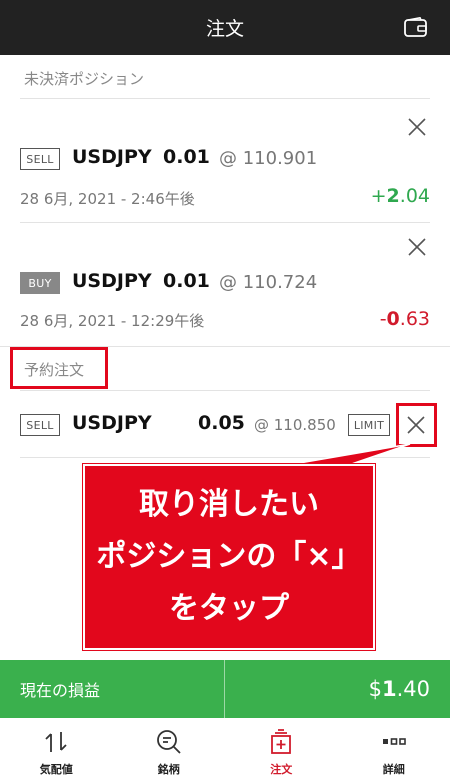 This screenshot has width=450, height=779. Describe the element at coordinates (404, 319) in the screenshot. I see `position-pl: -0.63` at that location.